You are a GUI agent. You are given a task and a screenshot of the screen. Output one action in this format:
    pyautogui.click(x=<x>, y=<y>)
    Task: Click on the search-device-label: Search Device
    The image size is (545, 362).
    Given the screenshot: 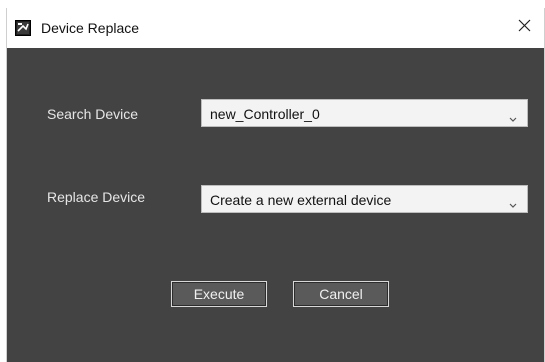 What is the action you would take?
    pyautogui.click(x=93, y=114)
    